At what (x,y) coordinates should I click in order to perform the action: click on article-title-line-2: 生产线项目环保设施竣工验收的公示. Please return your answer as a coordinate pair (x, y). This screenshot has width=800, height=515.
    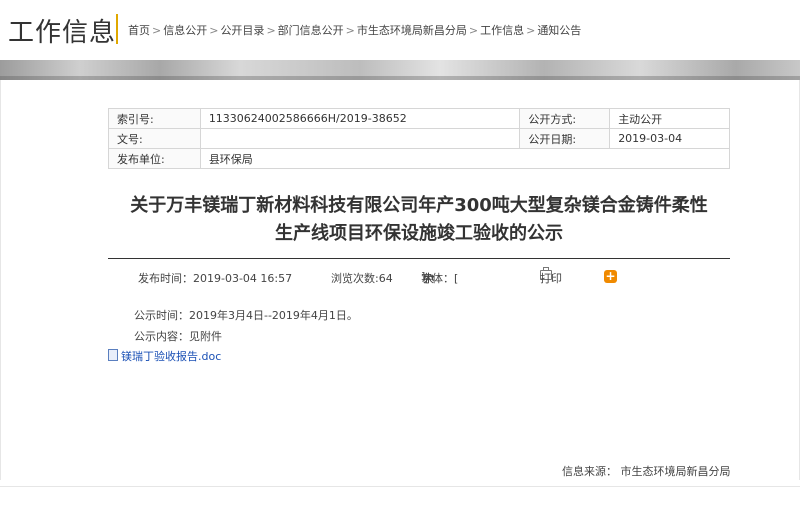
    Looking at the image, I should click on (419, 233).